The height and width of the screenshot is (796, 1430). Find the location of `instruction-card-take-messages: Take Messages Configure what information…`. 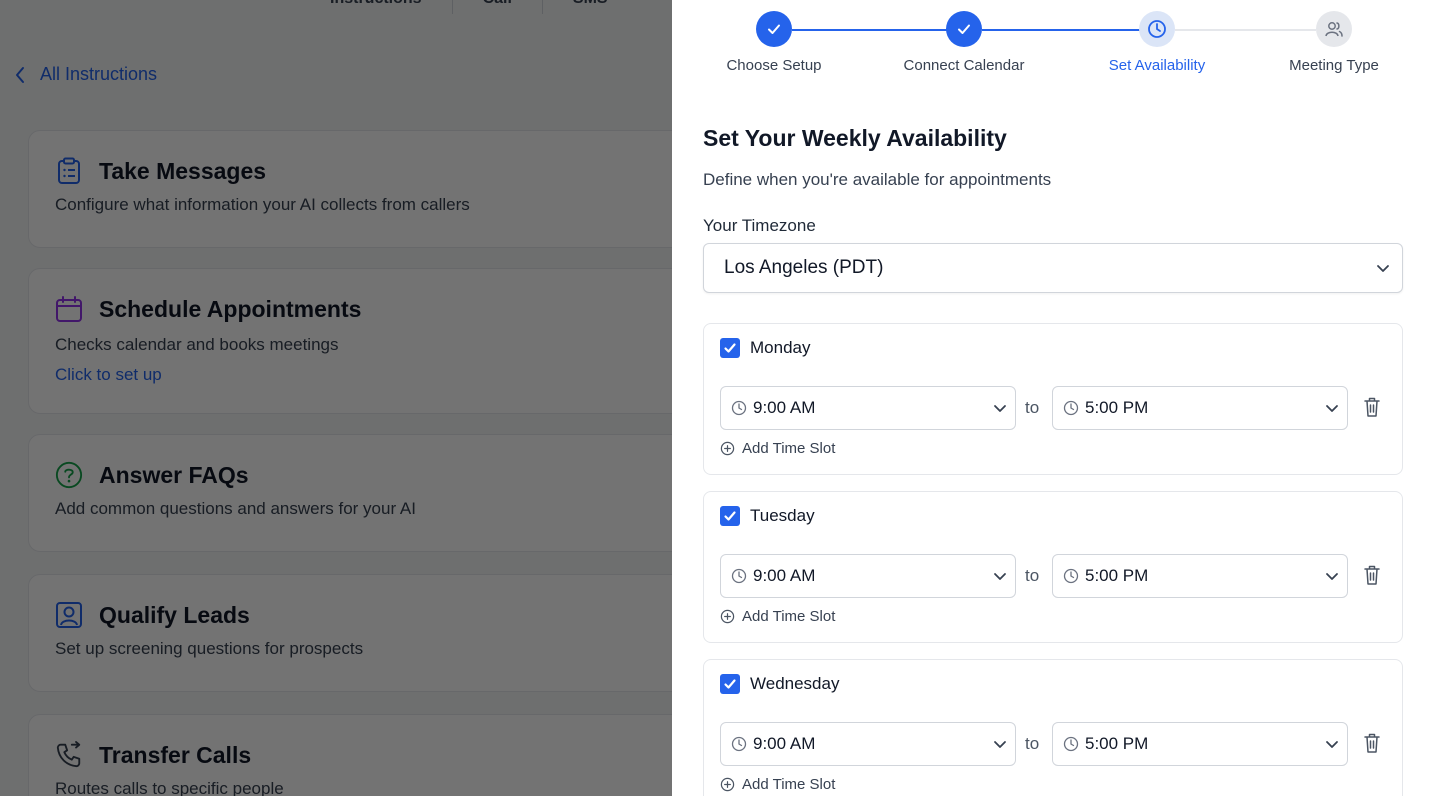

instruction-card-take-messages: Take Messages Configure what information… is located at coordinates (350, 189).